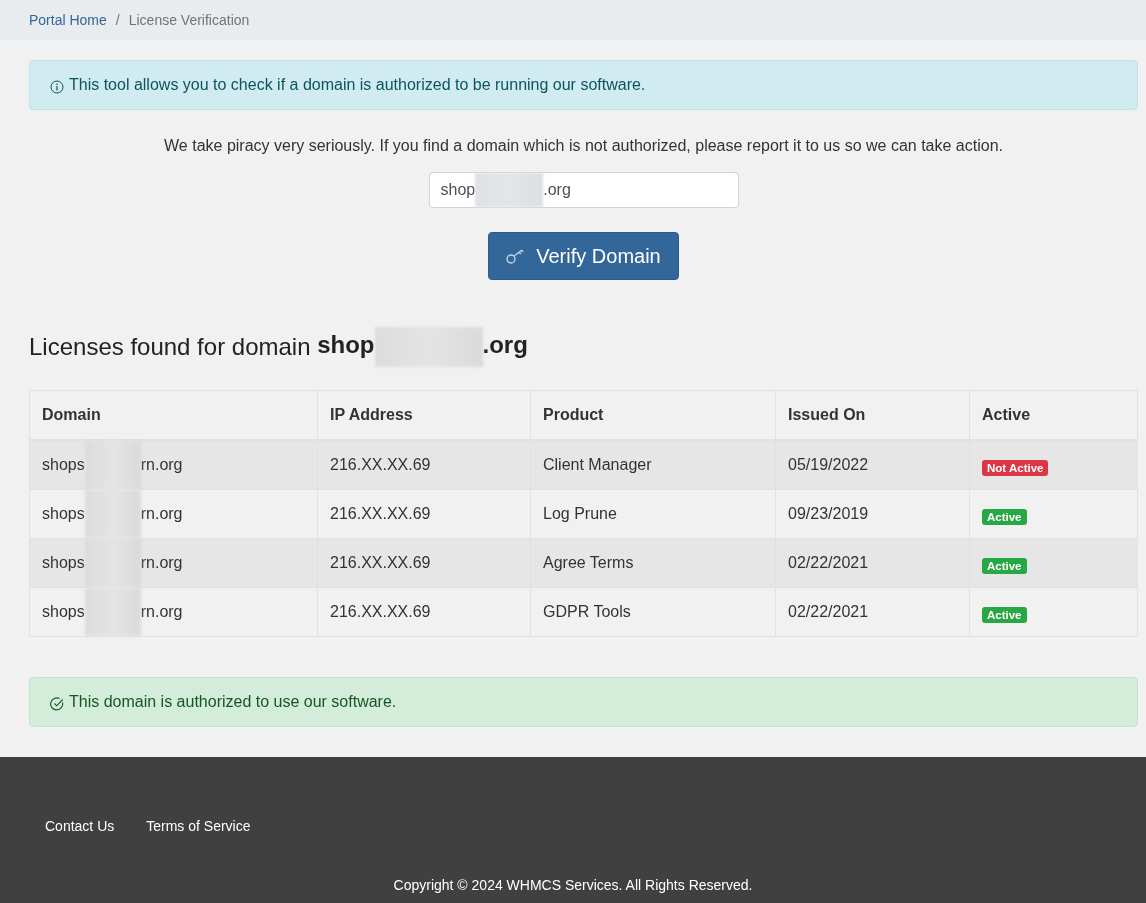 The width and height of the screenshot is (1146, 903). What do you see at coordinates (583, 190) in the screenshot?
I see `domain-field: shop .org` at bounding box center [583, 190].